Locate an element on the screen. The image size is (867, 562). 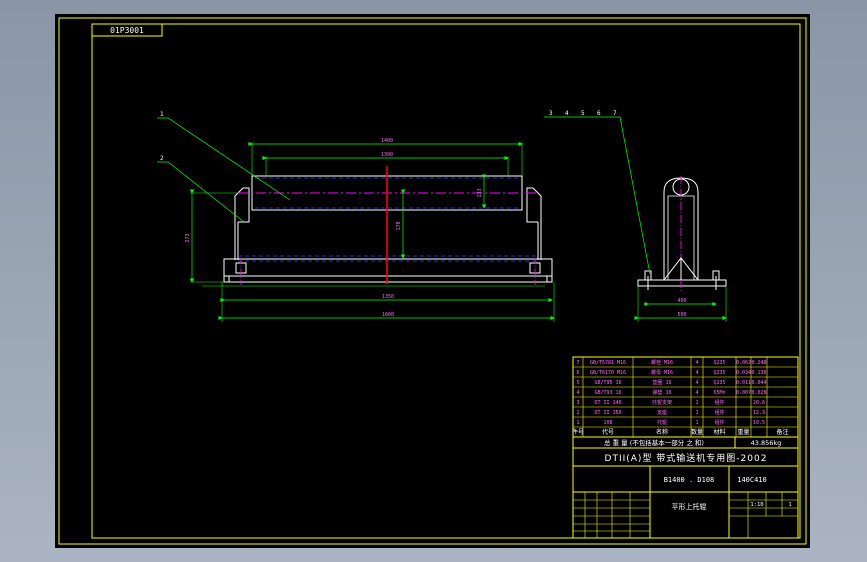
parts-cell-total: 0.028 is located at coordinates (758, 393).